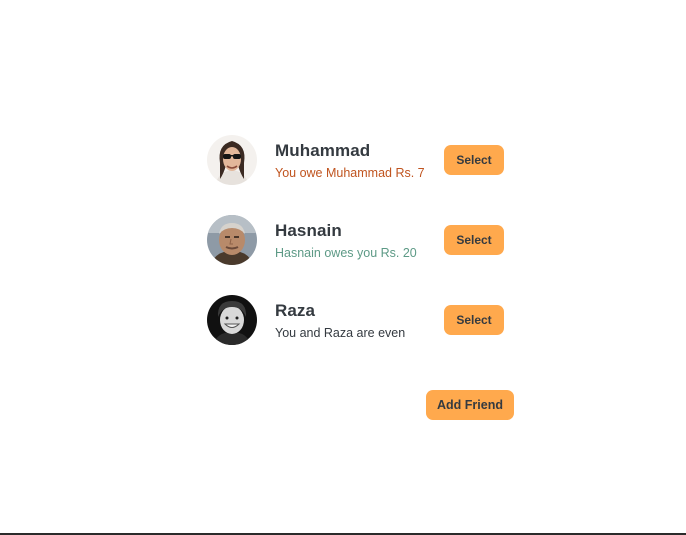 This screenshot has width=686, height=535. I want to click on friend-item-hasnain: Hasnain Hasnain owes you Rs. 20 Select, so click(360, 250).